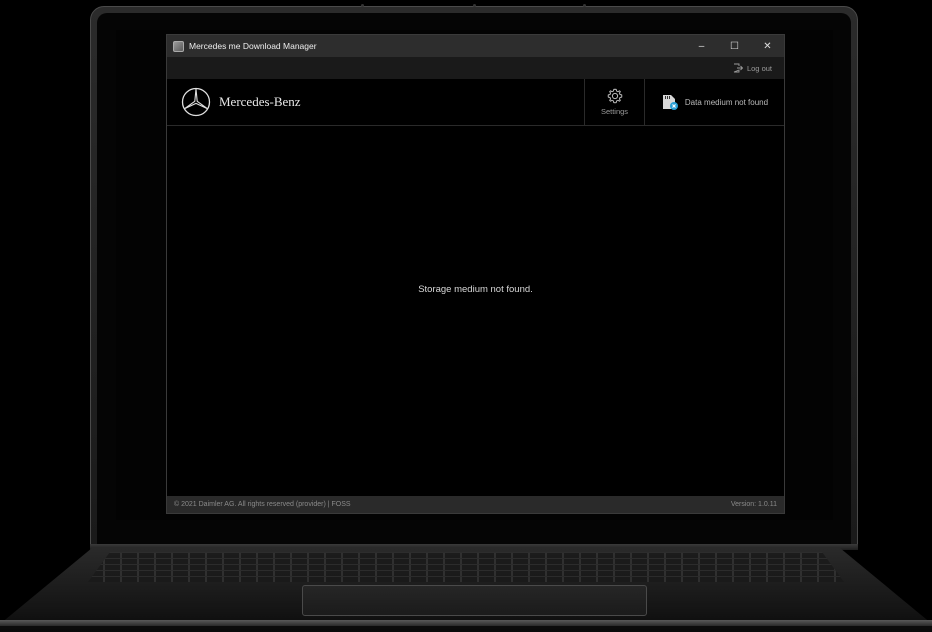  What do you see at coordinates (375, 102) in the screenshot?
I see `brand: Mercedes-Benz` at bounding box center [375, 102].